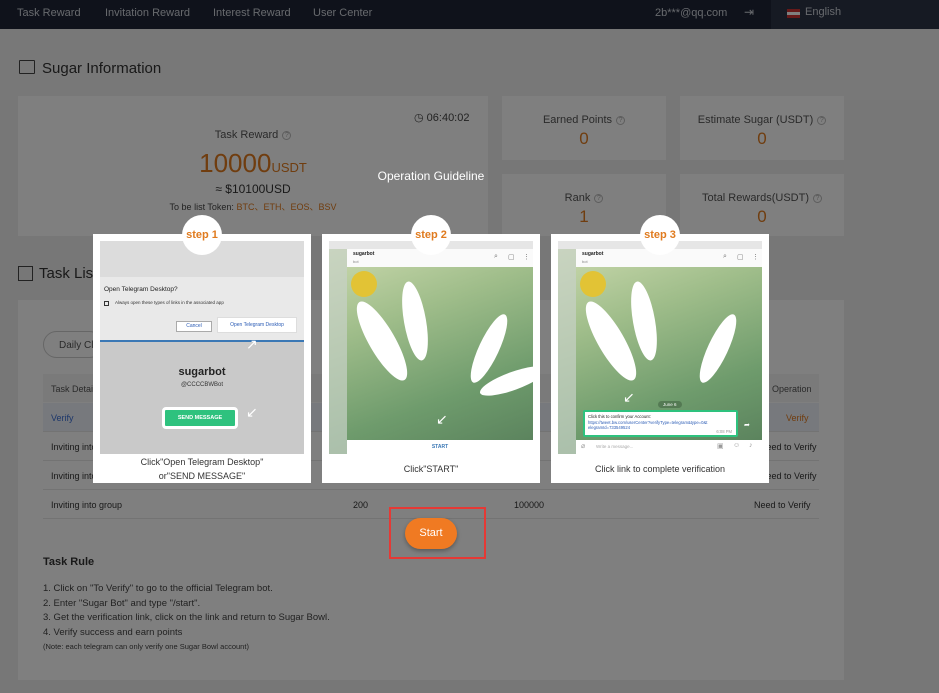 The image size is (939, 693). Describe the element at coordinates (106, 303) in the screenshot. I see `checkbox-icon` at that location.